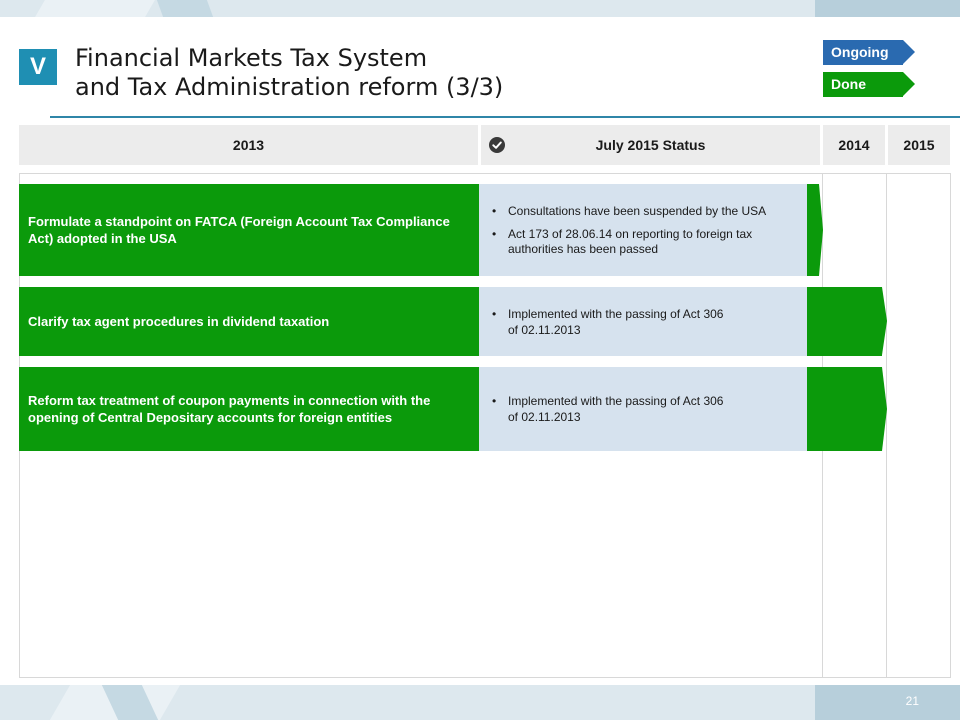 The image size is (960, 720). Describe the element at coordinates (869, 52) in the screenshot. I see `legend-ongoing: Ongoing` at that location.